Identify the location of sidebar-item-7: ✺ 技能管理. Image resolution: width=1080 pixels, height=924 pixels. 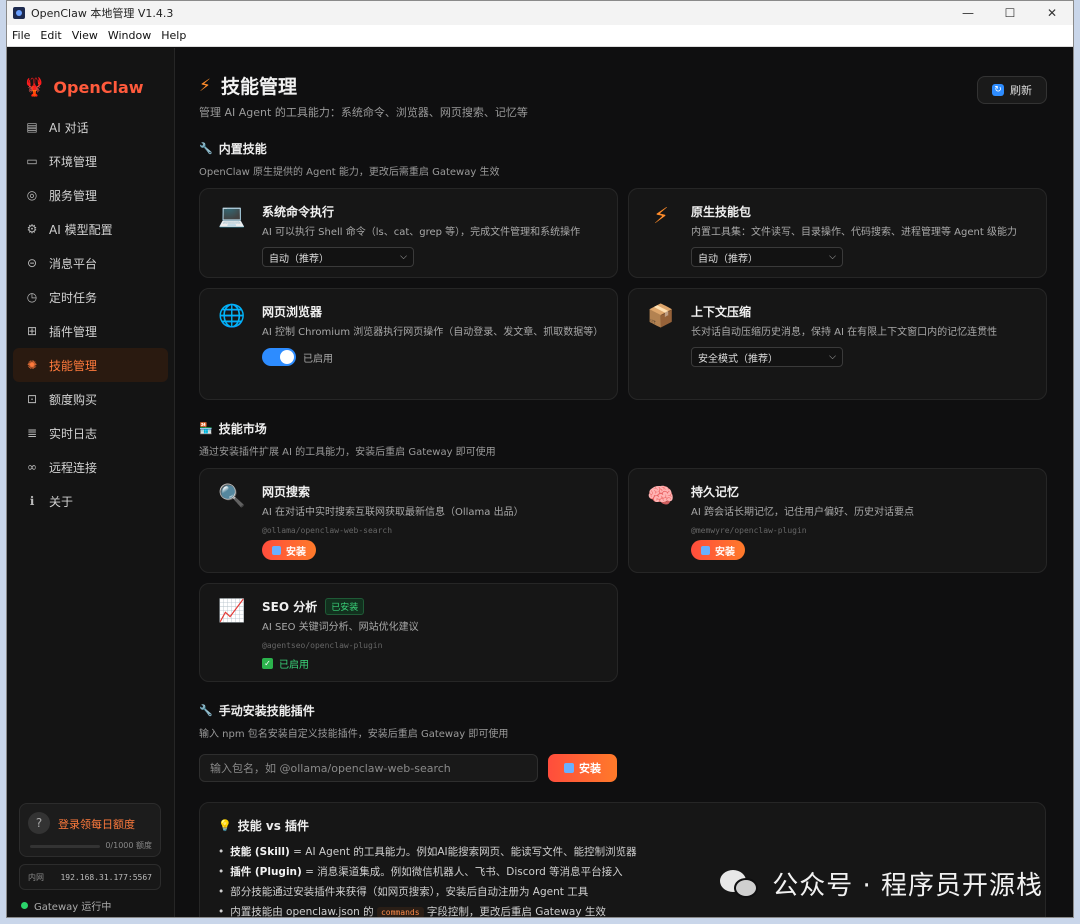
(90, 365).